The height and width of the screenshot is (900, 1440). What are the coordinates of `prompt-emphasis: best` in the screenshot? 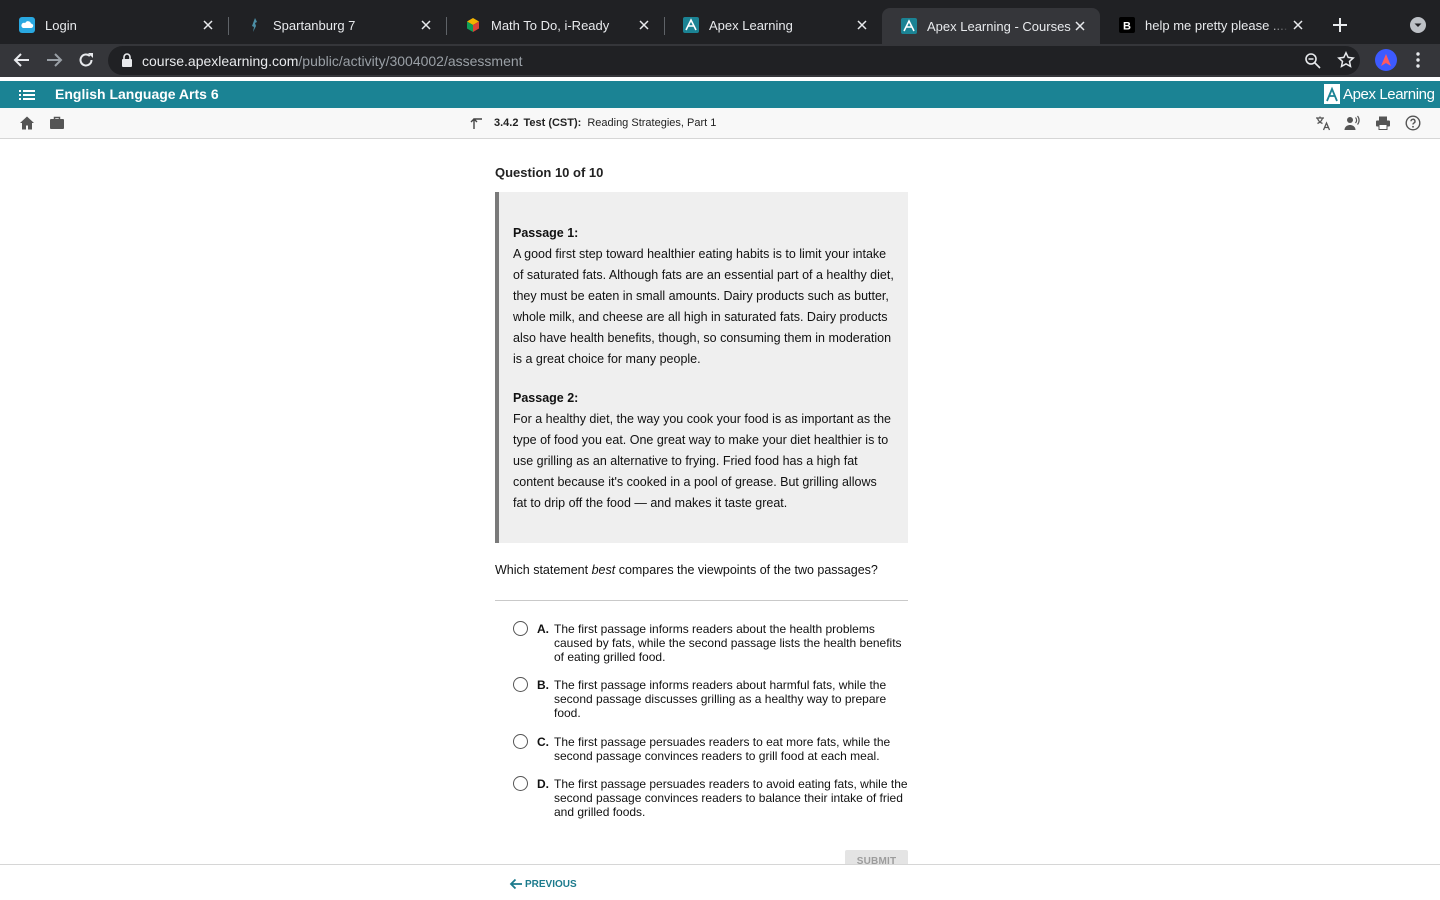 It's located at (603, 570).